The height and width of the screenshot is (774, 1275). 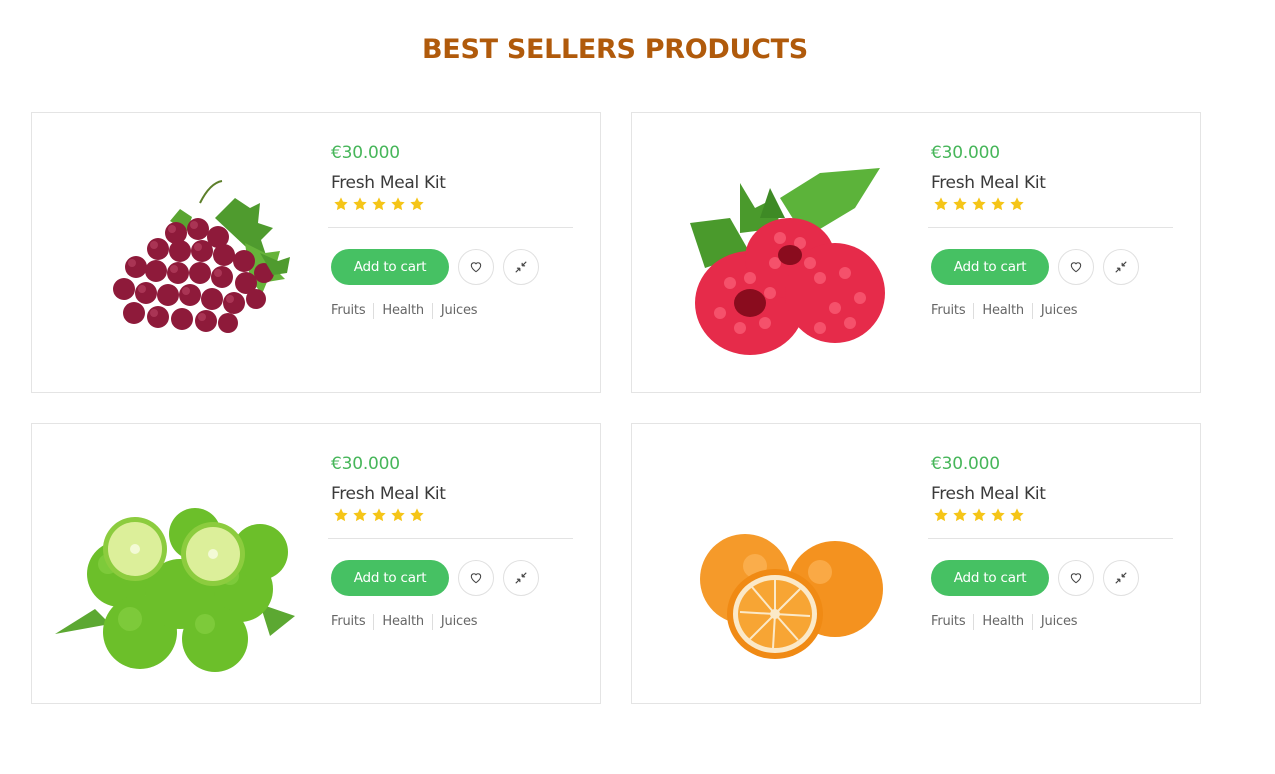 I want to click on product-image-grapes, so click(x=180, y=253).